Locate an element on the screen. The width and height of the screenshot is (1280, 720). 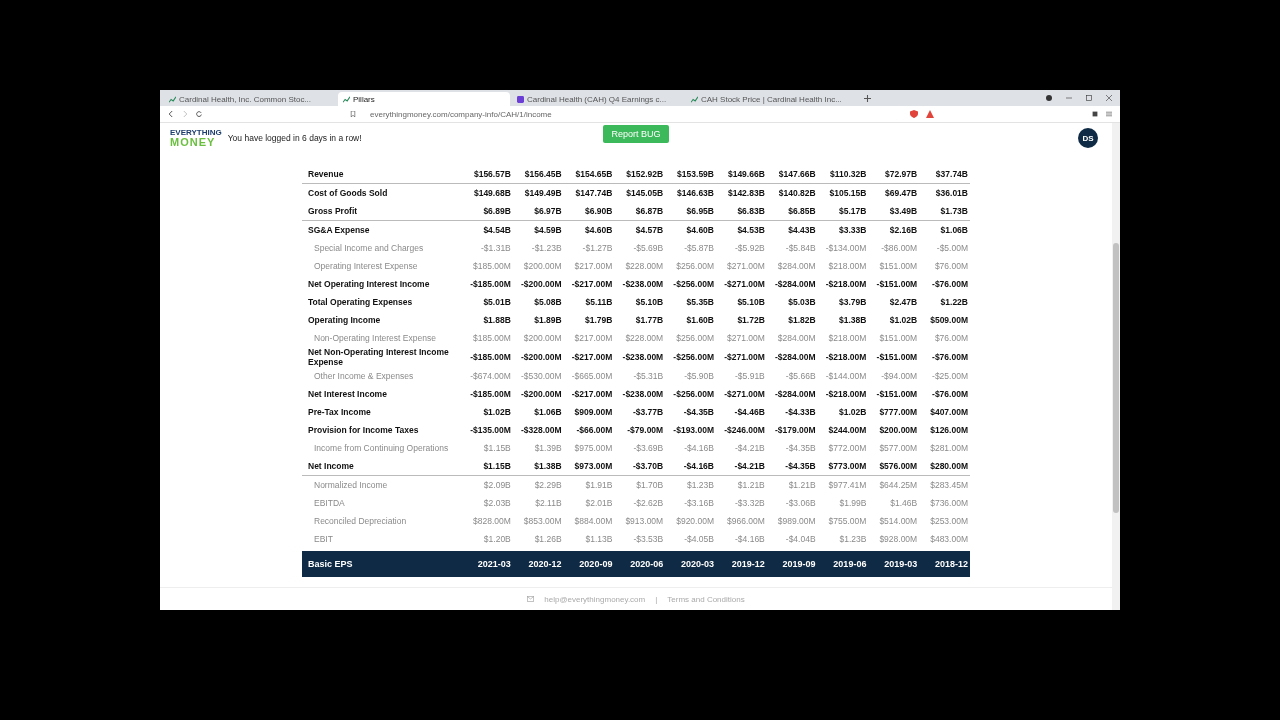
table-cell-text: -$4.21B is located at coordinates (750, 448).